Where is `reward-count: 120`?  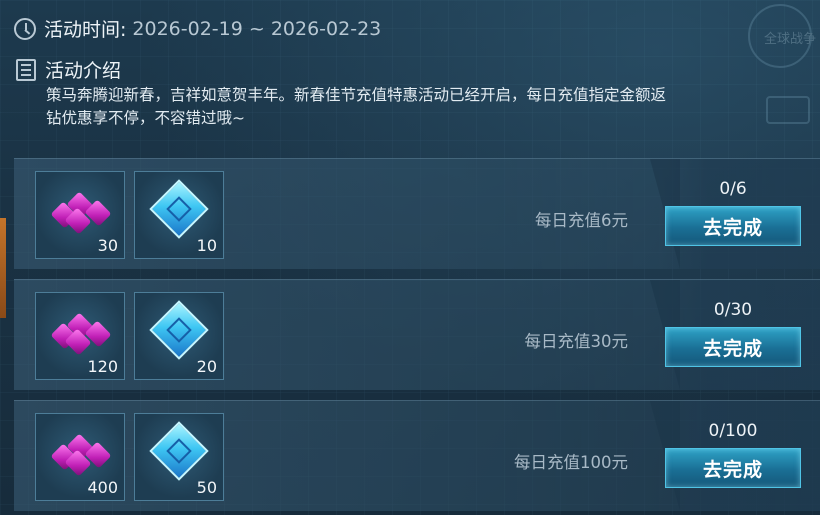 reward-count: 120 is located at coordinates (102, 366).